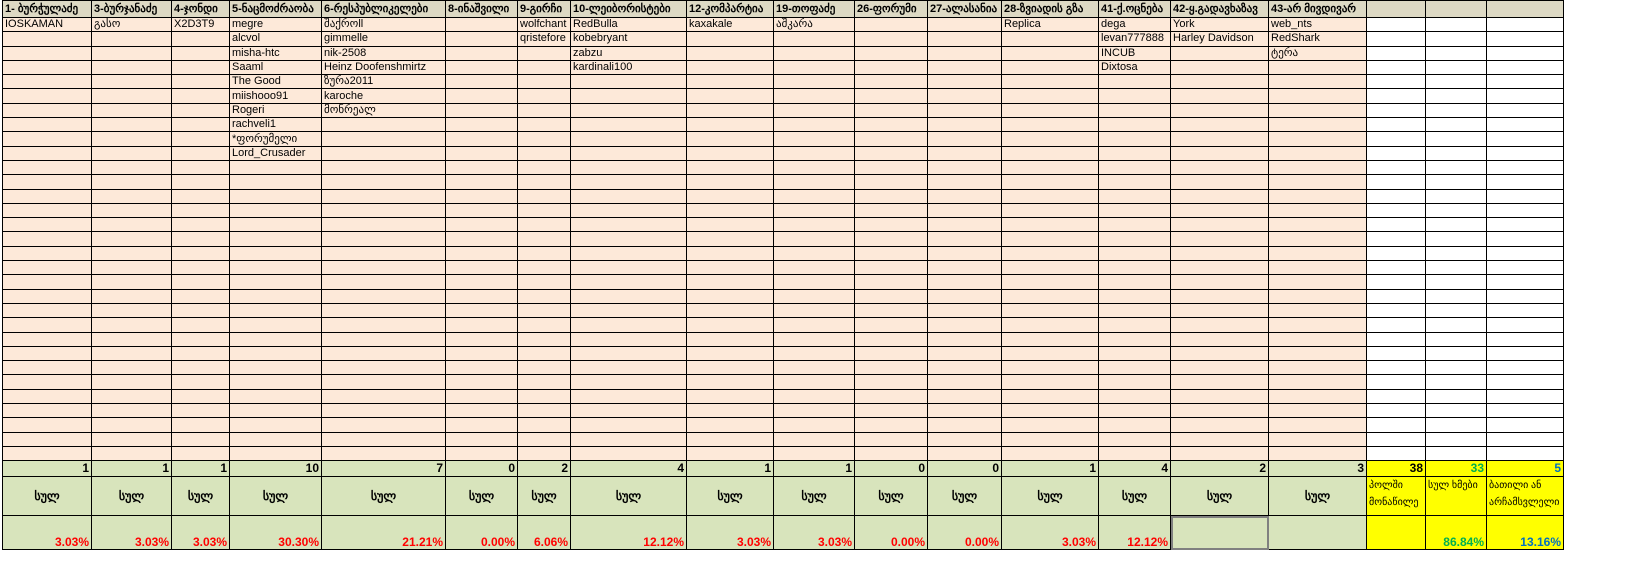 Image resolution: width=1636 pixels, height=576 pixels. I want to click on summary-valid-label: სულ ხმები, so click(1456, 496).